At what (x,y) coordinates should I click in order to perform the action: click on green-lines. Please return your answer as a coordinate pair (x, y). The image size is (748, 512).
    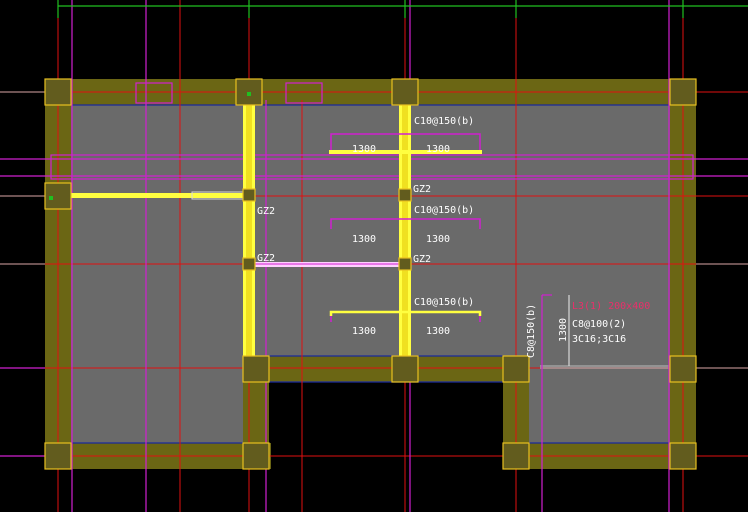
    Looking at the image, I should click on (402, 9).